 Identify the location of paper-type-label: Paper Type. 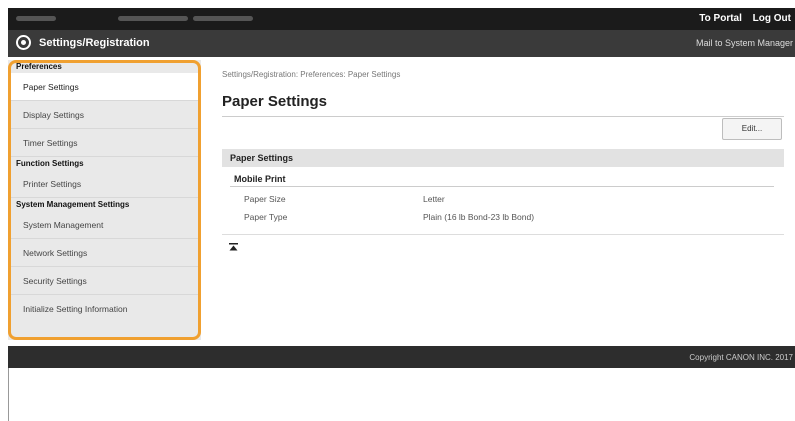
(266, 217).